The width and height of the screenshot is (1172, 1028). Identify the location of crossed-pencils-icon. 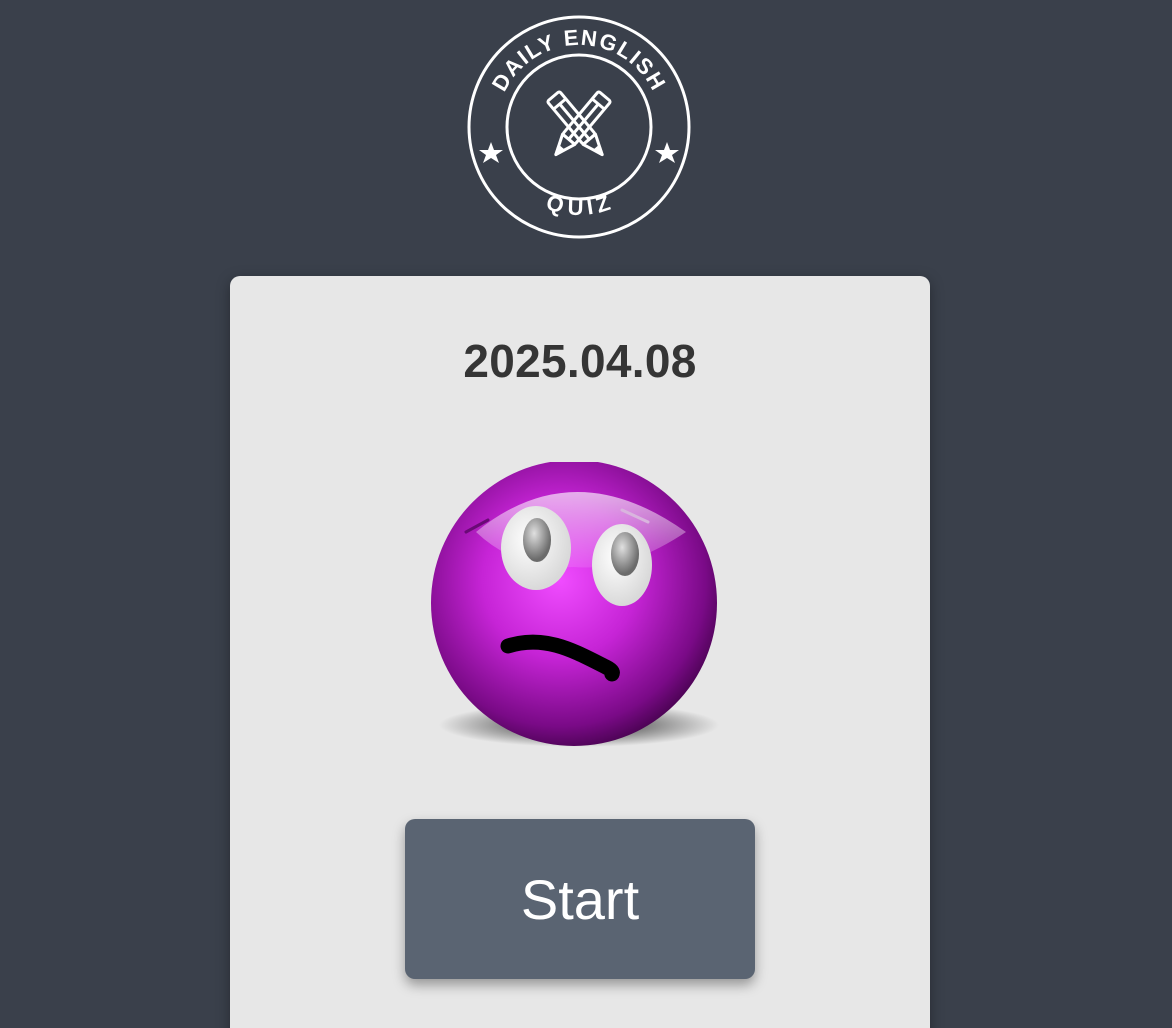
(579, 123).